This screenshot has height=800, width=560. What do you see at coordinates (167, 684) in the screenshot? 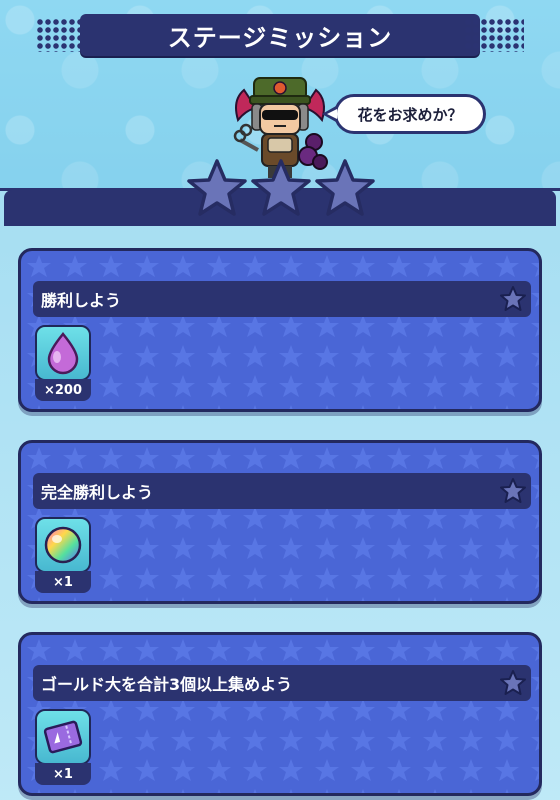
I see `mission-label: ゴールド大を合計3個以上集めよう` at bounding box center [167, 684].